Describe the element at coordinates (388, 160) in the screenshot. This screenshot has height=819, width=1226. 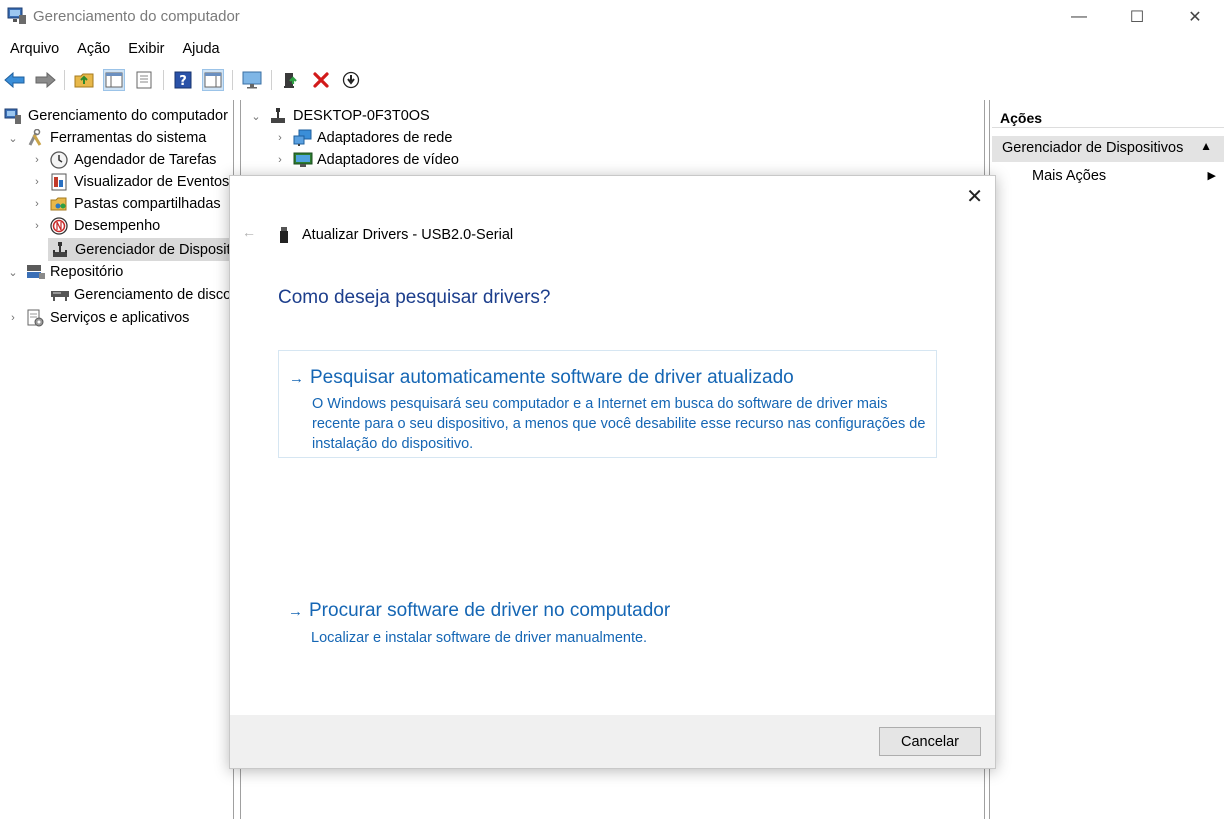
I see `device-category-label: Adaptadores de vídeo` at that location.